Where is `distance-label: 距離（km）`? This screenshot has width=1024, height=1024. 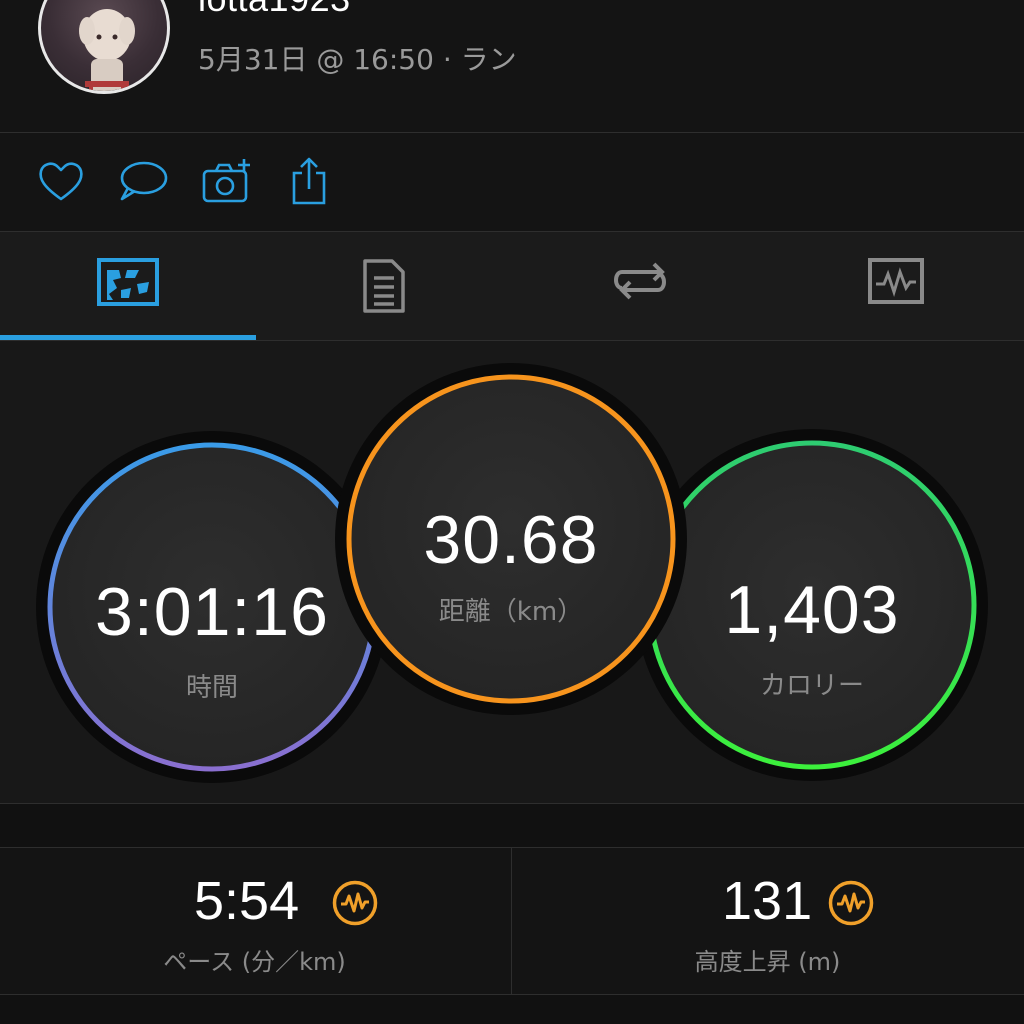 distance-label: 距離（km） is located at coordinates (511, 612).